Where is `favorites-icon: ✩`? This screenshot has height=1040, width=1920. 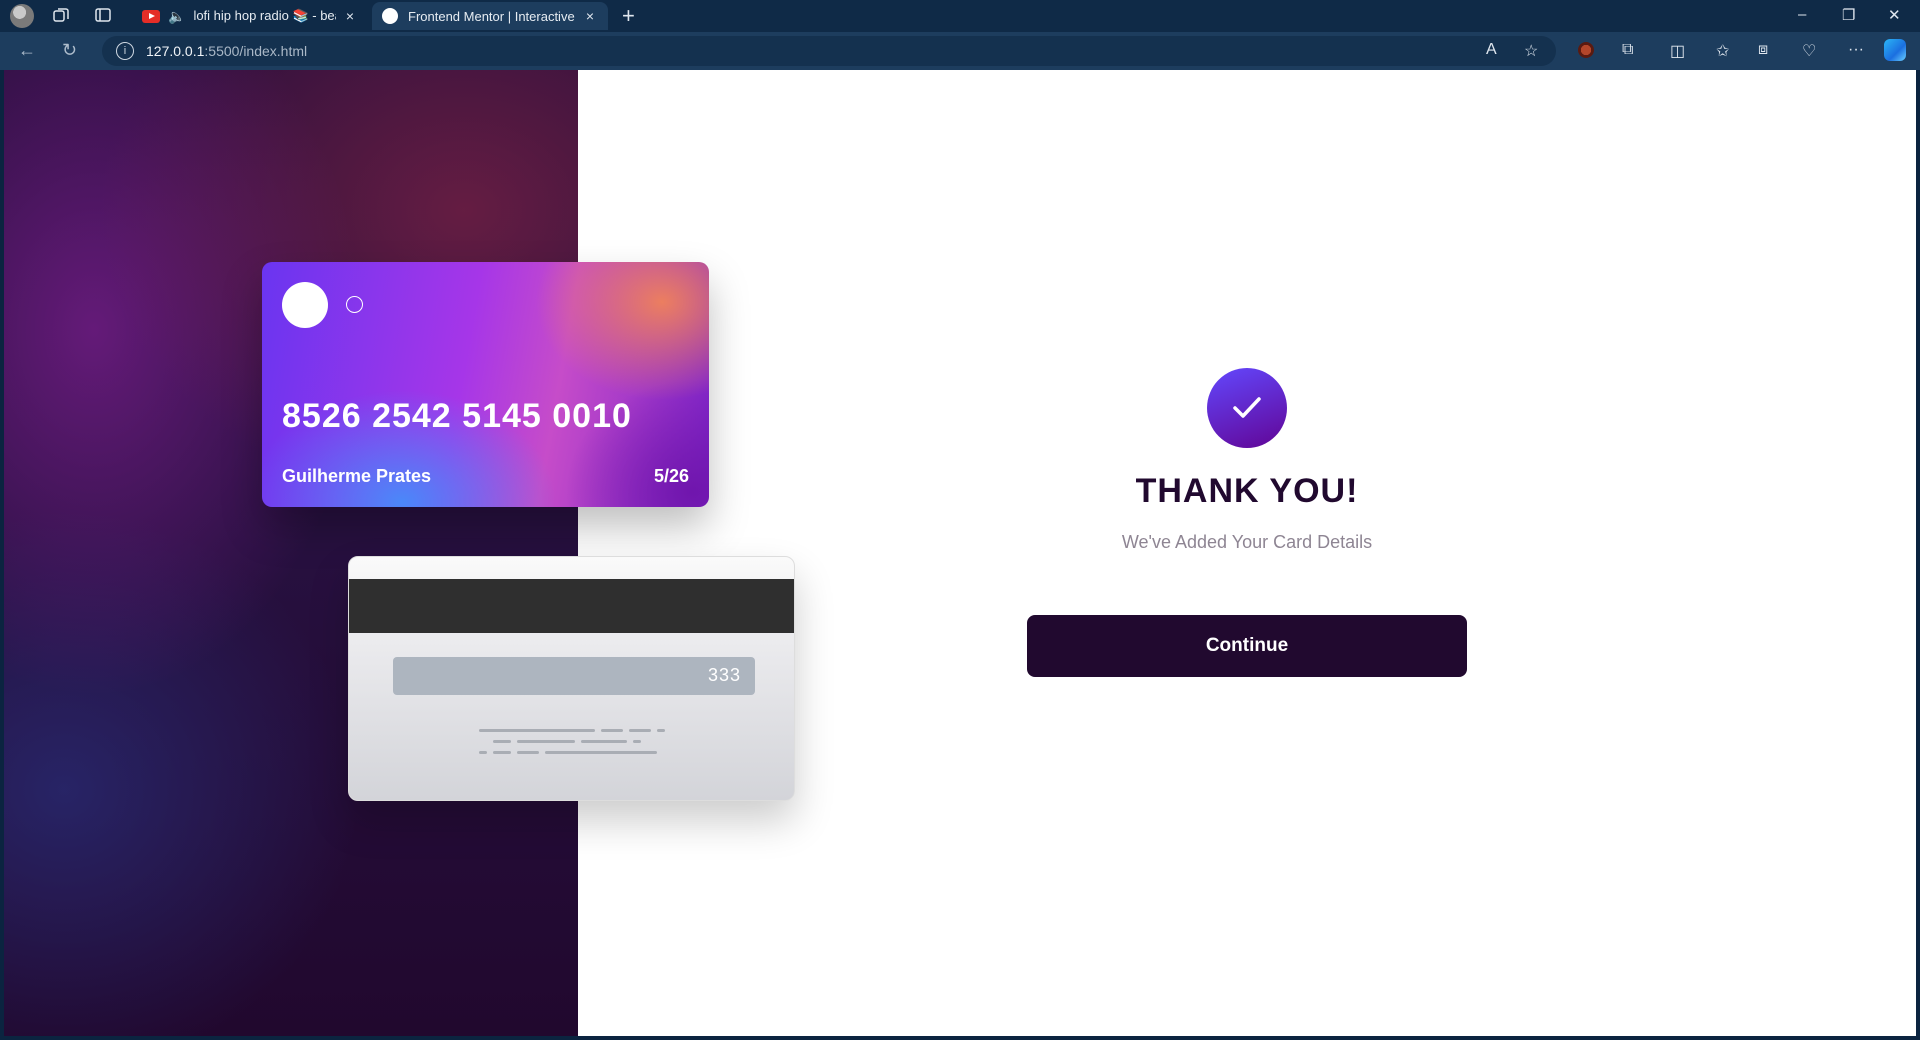
favorites-icon: ✩ is located at coordinates (1722, 51).